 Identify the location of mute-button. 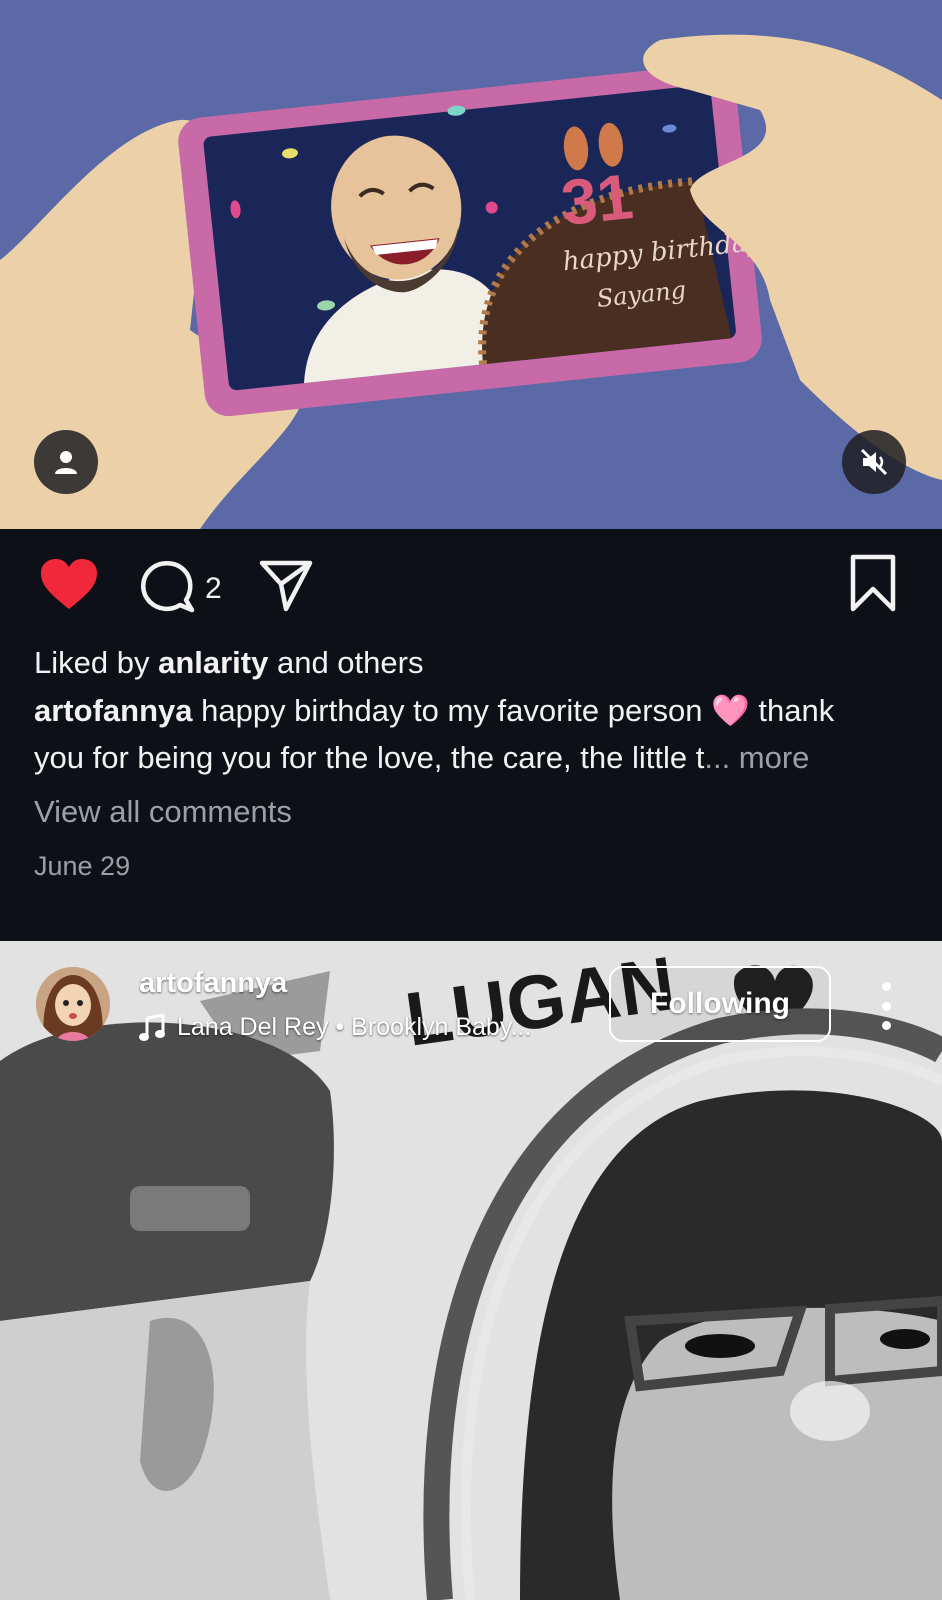
(874, 462).